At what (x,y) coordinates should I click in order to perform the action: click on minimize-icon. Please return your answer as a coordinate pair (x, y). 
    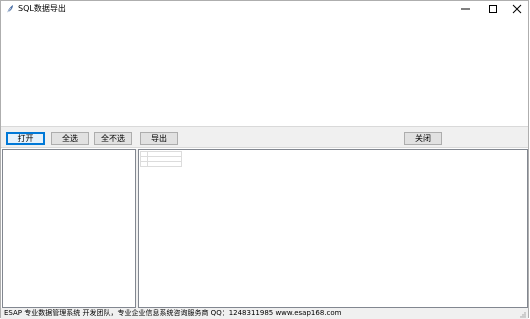
    Looking at the image, I should click on (465, 9).